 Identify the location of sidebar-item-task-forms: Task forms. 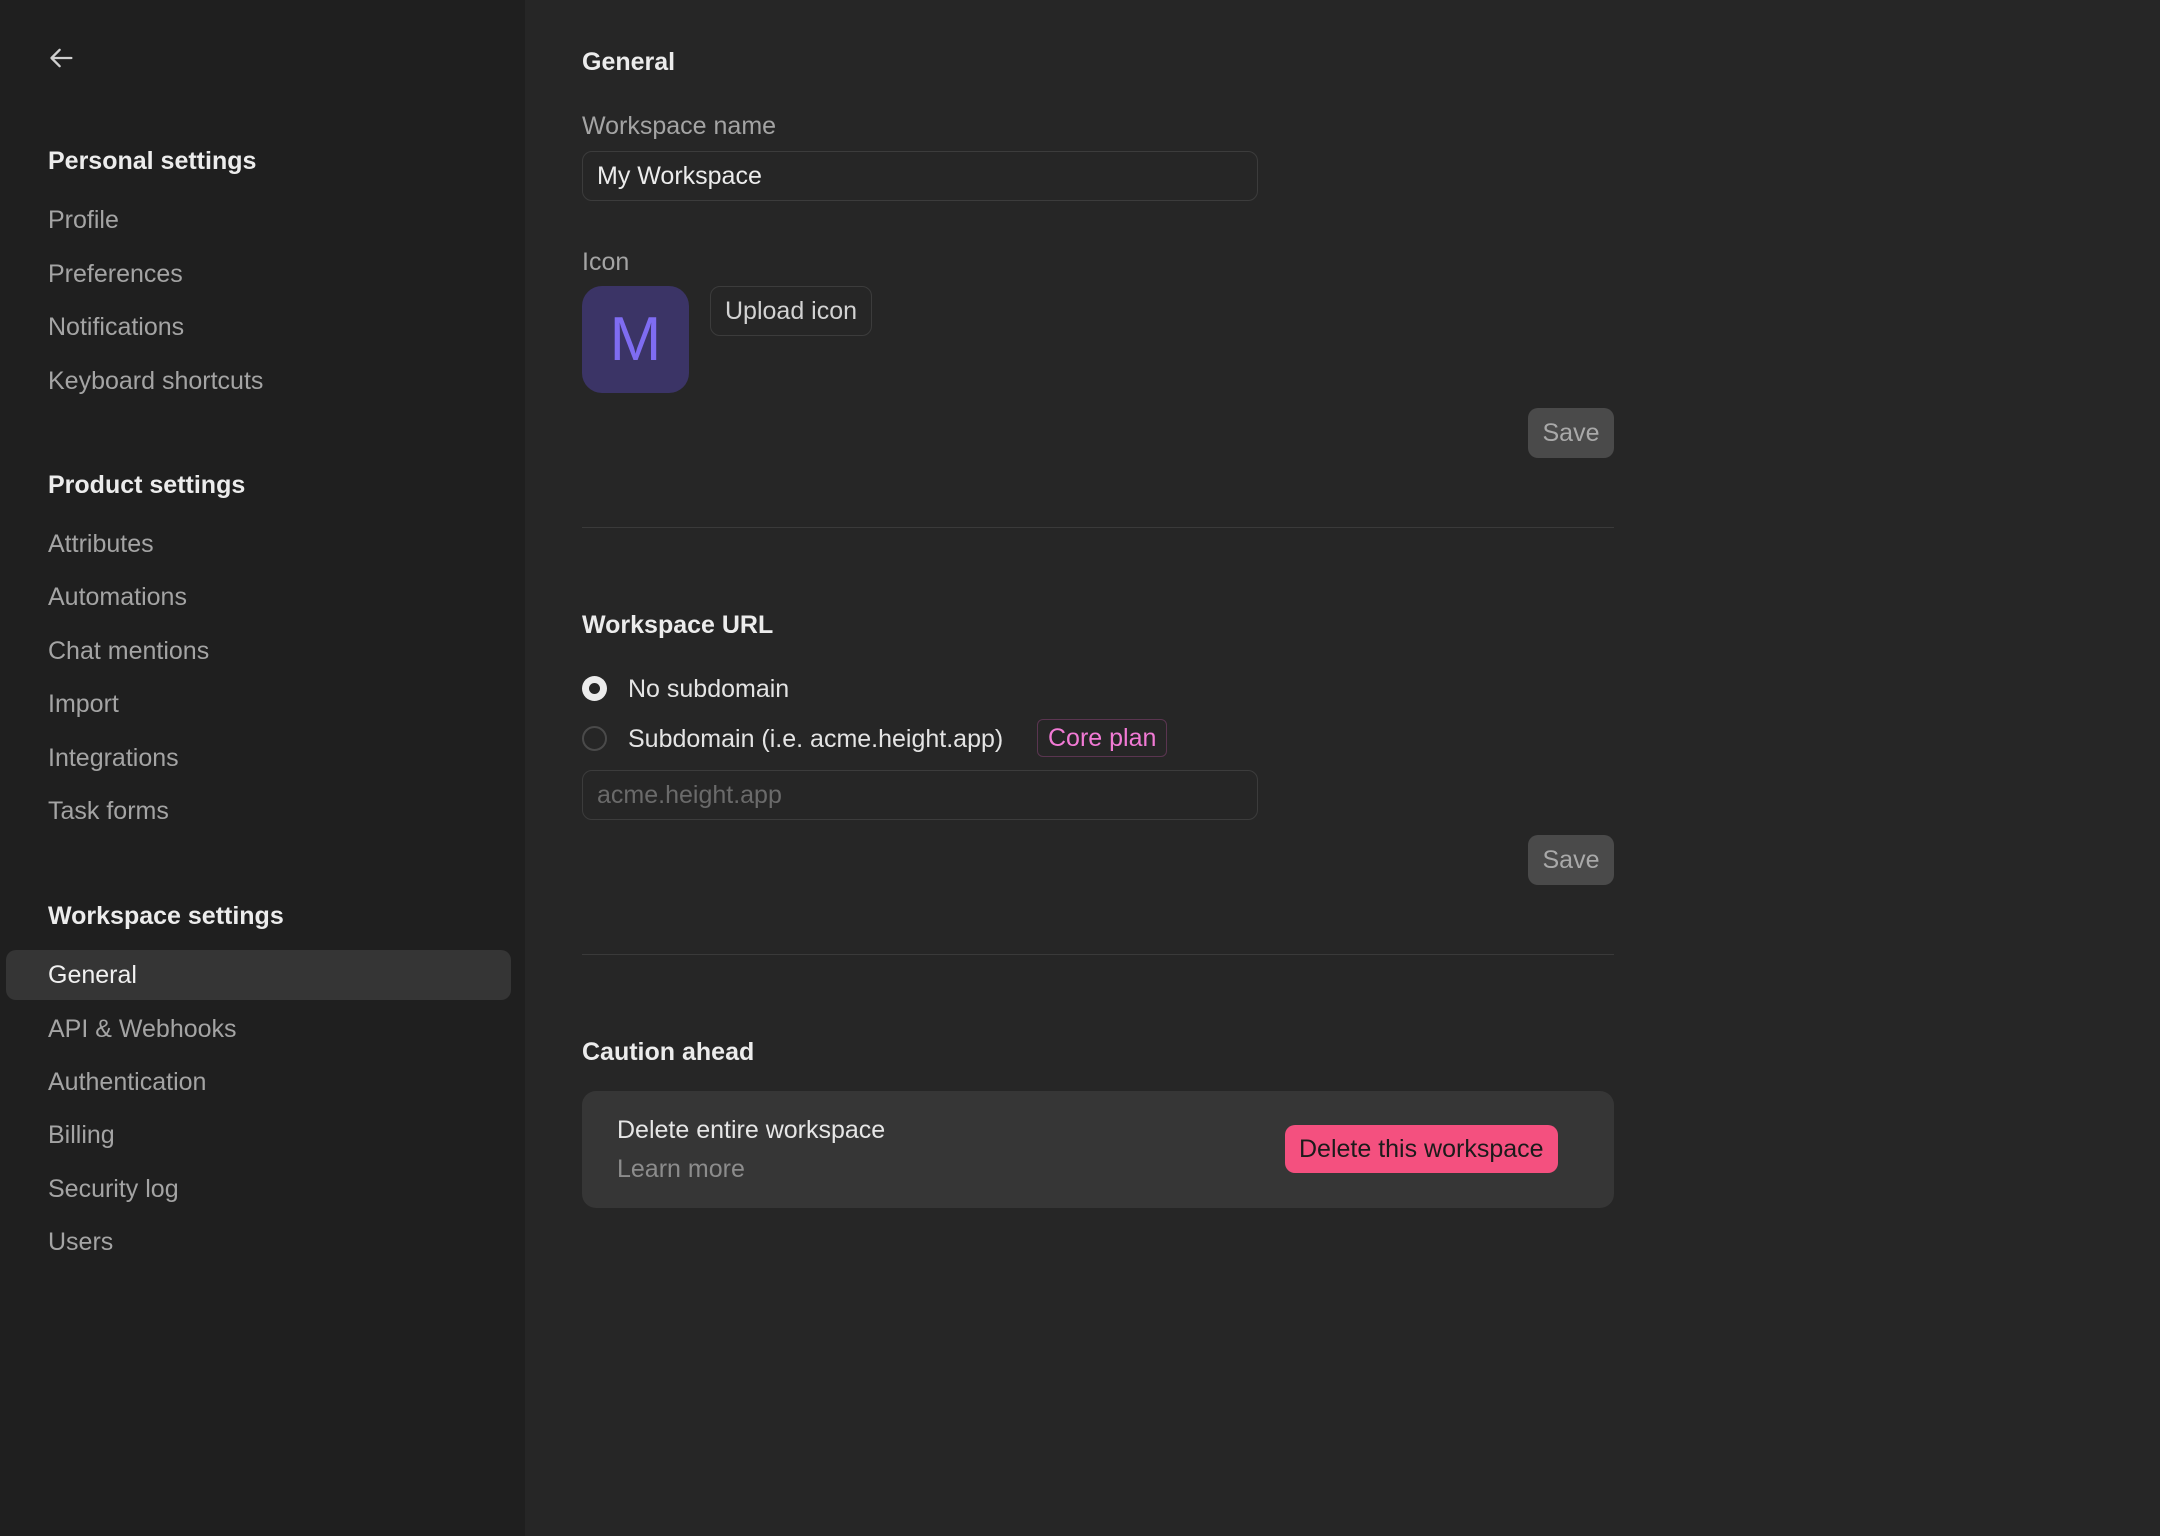
(258, 811).